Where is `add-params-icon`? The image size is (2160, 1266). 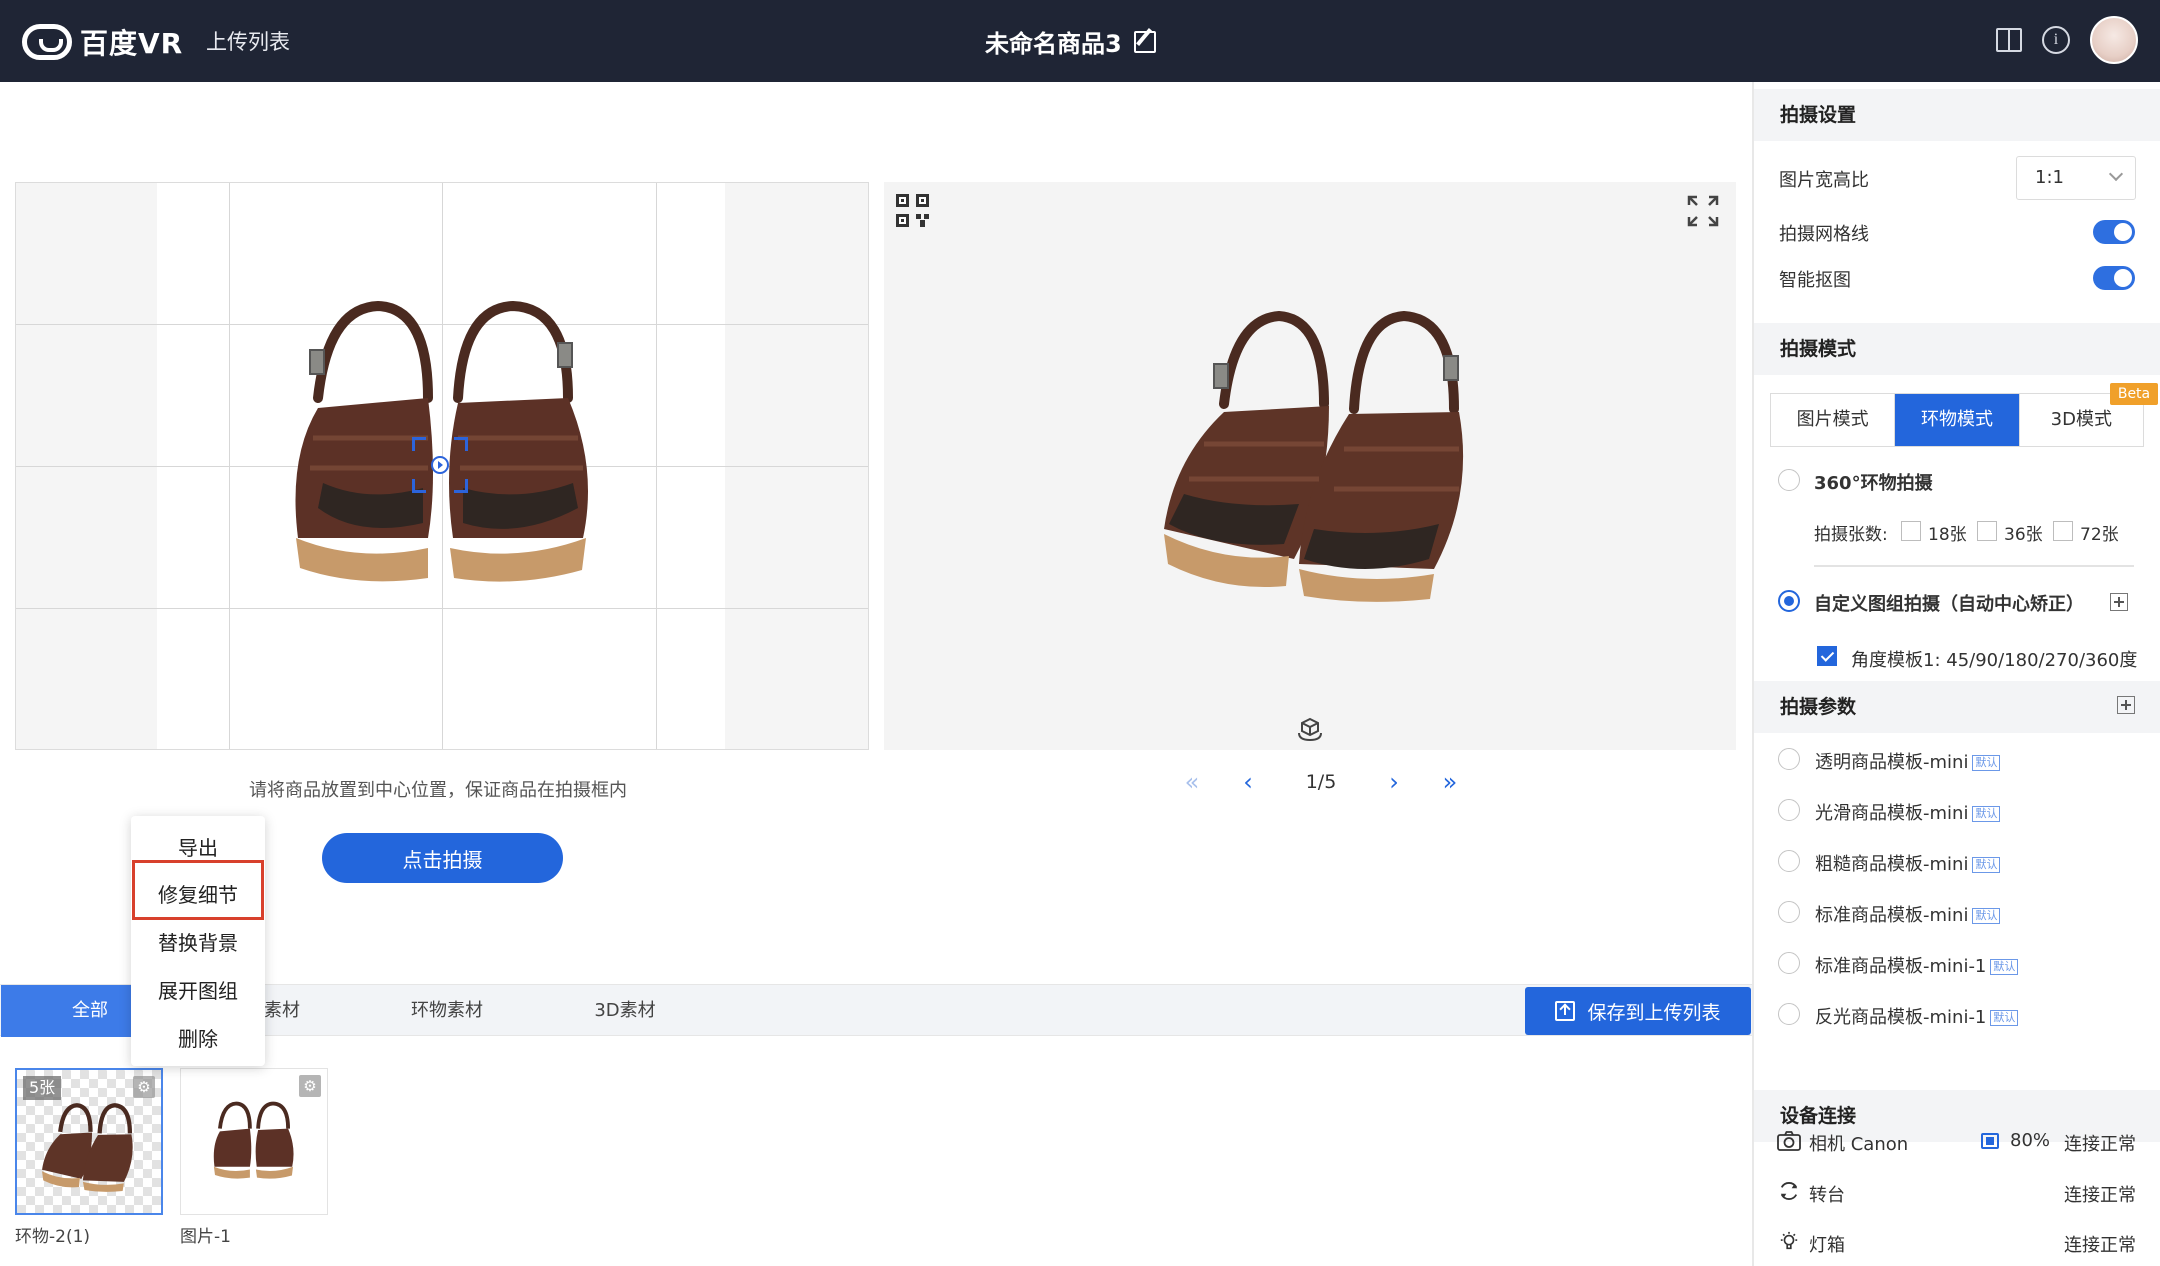
add-params-icon is located at coordinates (2126, 705).